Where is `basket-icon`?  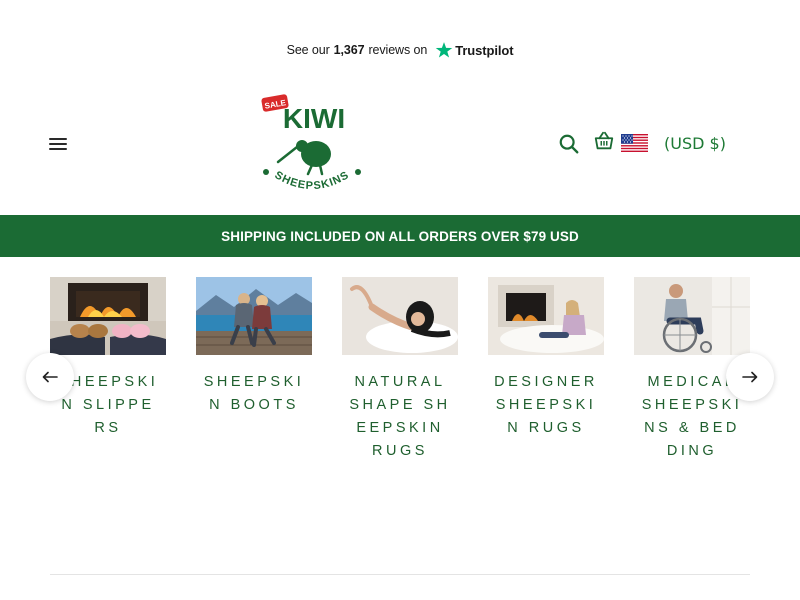 basket-icon is located at coordinates (604, 141).